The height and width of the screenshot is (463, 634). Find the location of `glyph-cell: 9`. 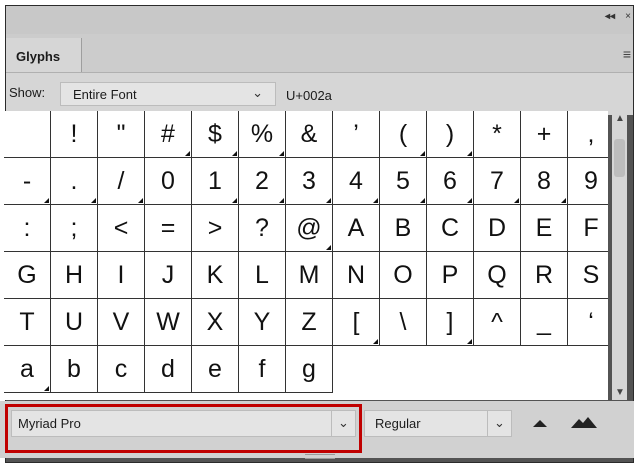

glyph-cell: 9 is located at coordinates (588, 181).